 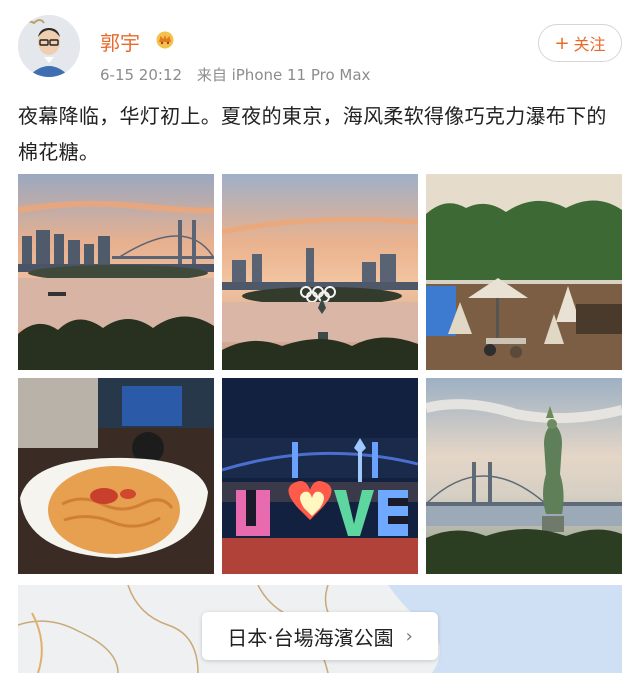 I want to click on photo-statue-of-liberty, so click(x=524, y=476).